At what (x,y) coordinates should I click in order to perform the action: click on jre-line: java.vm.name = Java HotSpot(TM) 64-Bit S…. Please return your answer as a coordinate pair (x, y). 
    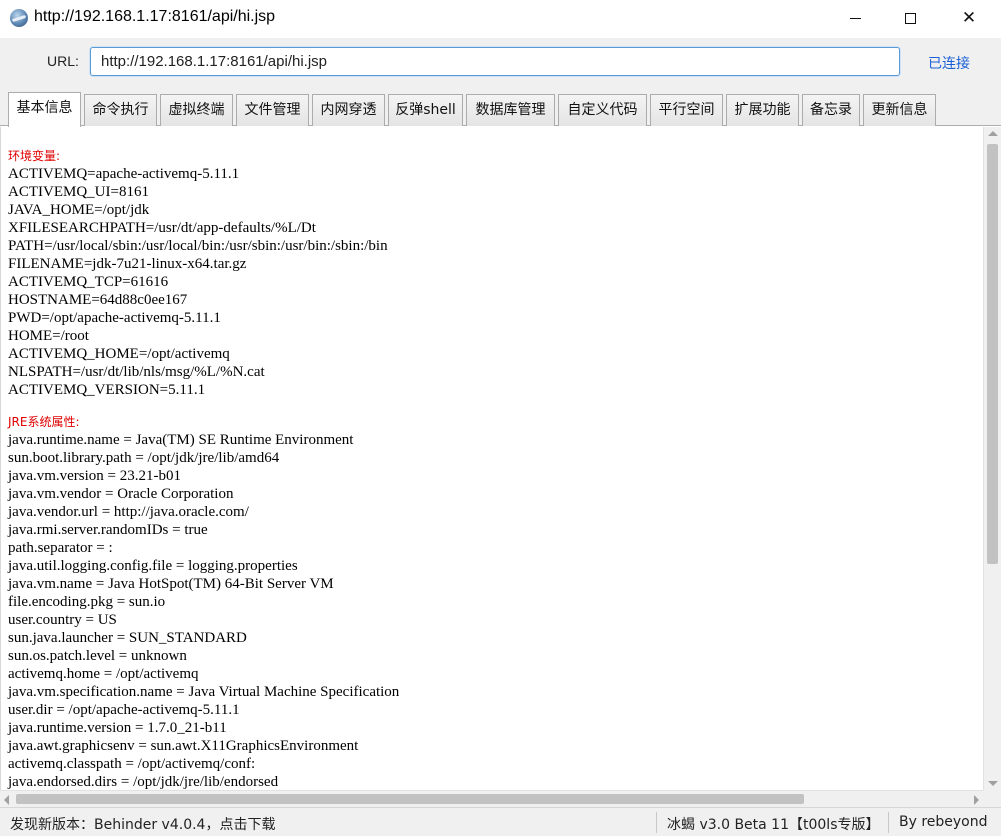
    Looking at the image, I should click on (171, 584).